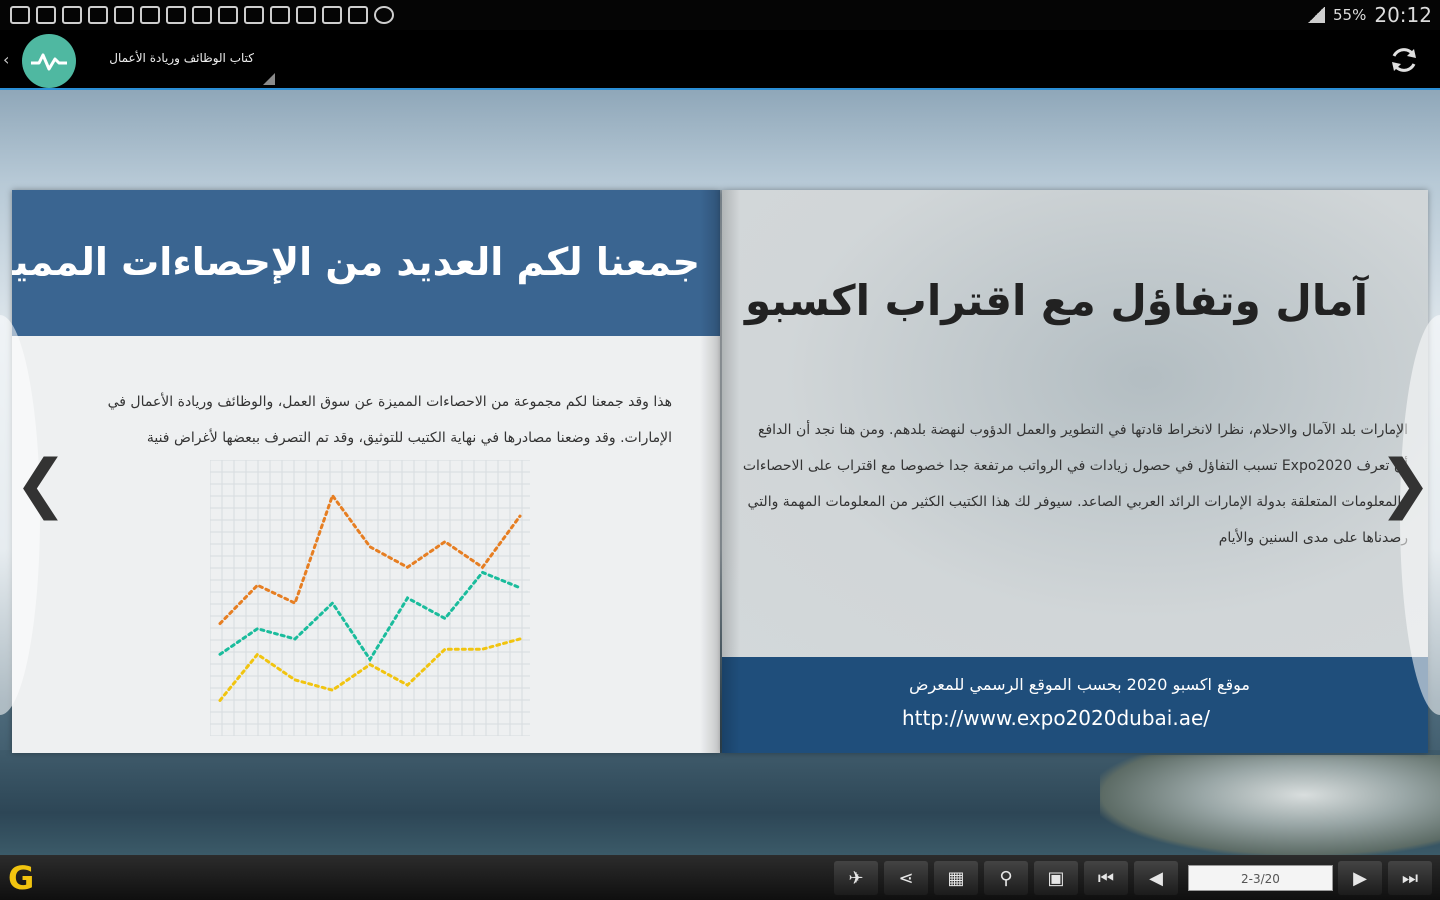  I want to click on right-page-heading: آمال وتفاؤل مع اقتراب اكسبو, so click(1056, 300).